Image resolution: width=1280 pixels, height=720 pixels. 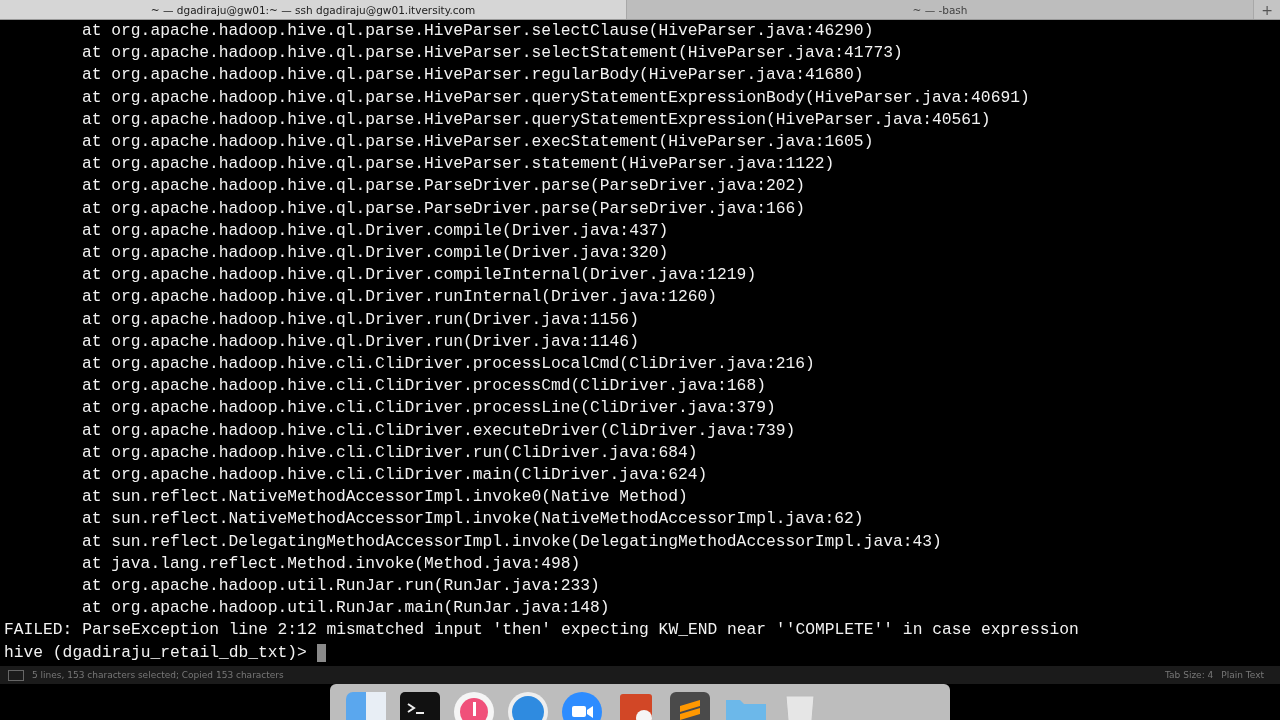 What do you see at coordinates (541, 630) in the screenshot?
I see `error-message: FAILED: ParseException line 2:12 mismatched input 'then' expecting KW_END near ''COMPLETE'' in case expression` at bounding box center [541, 630].